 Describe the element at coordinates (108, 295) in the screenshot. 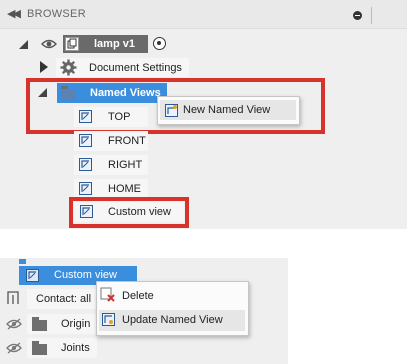

I see `delete-icon` at that location.